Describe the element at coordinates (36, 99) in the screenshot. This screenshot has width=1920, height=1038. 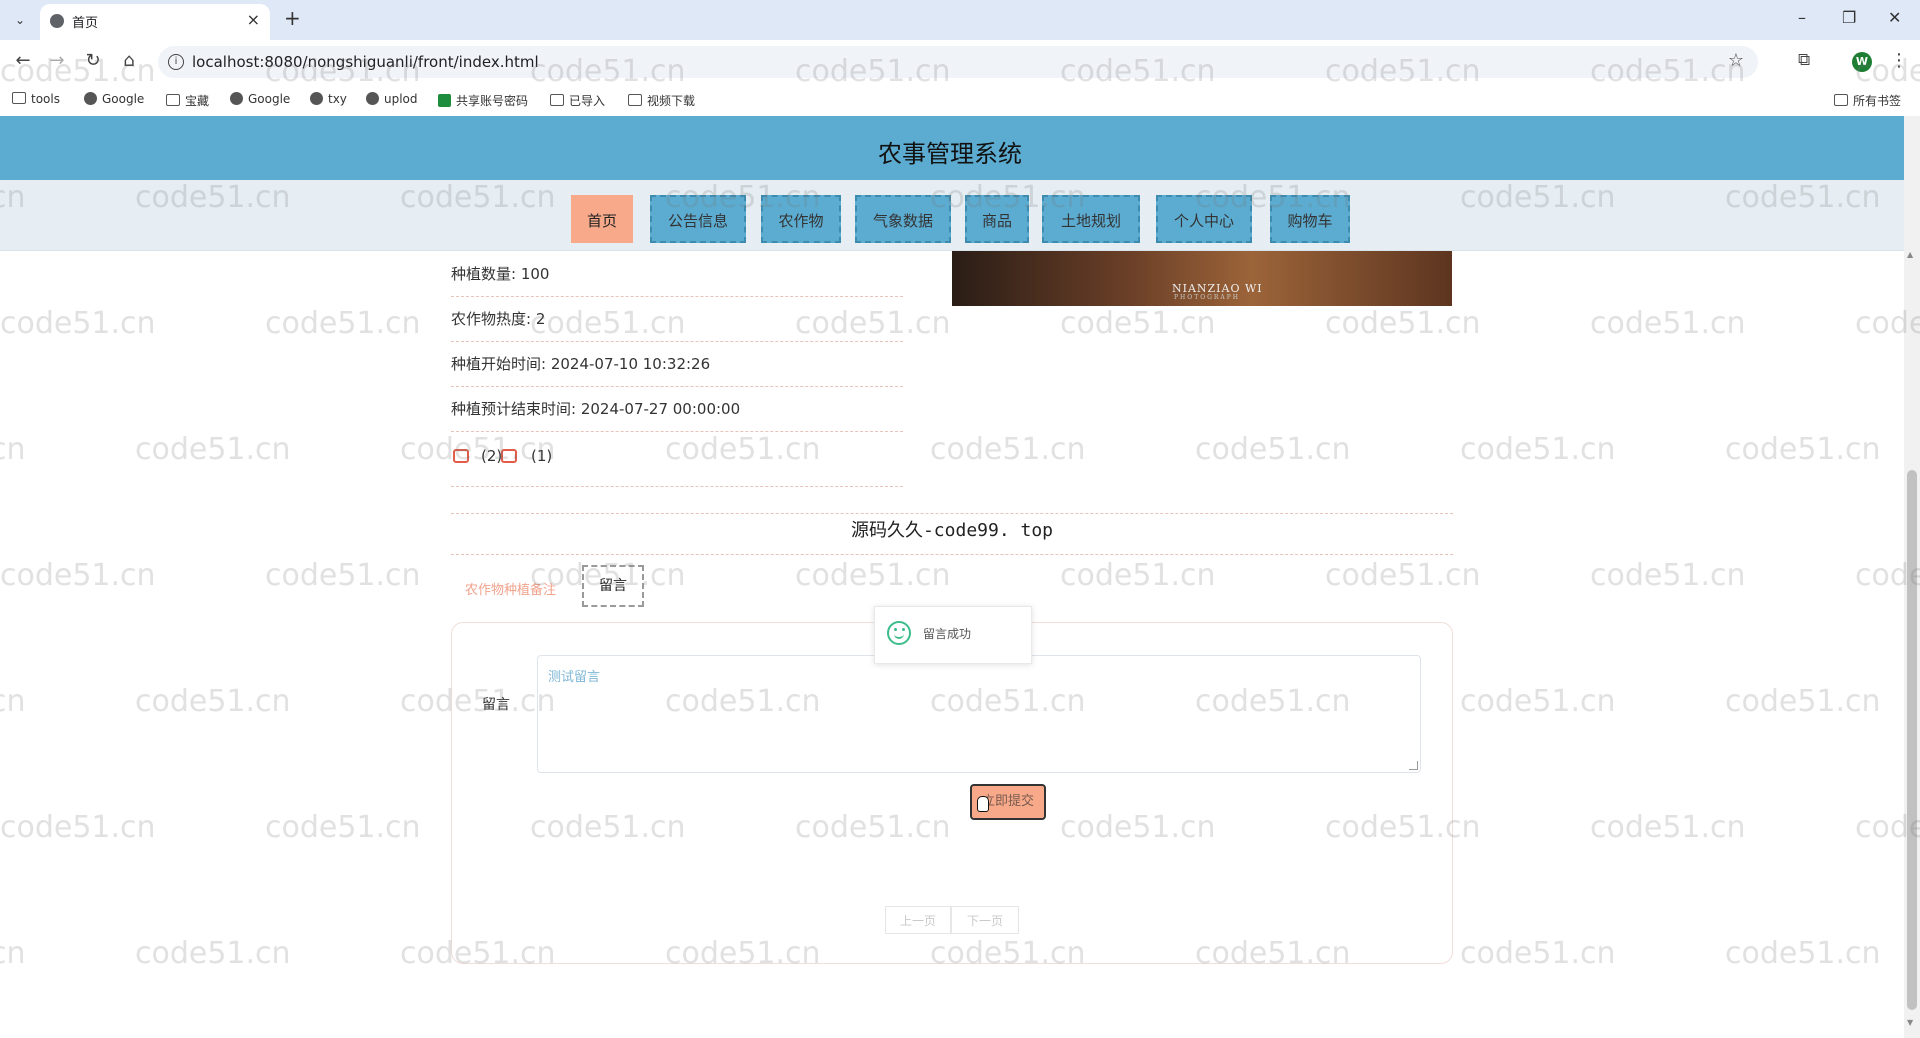
I see `bookmark-item: tools` at that location.